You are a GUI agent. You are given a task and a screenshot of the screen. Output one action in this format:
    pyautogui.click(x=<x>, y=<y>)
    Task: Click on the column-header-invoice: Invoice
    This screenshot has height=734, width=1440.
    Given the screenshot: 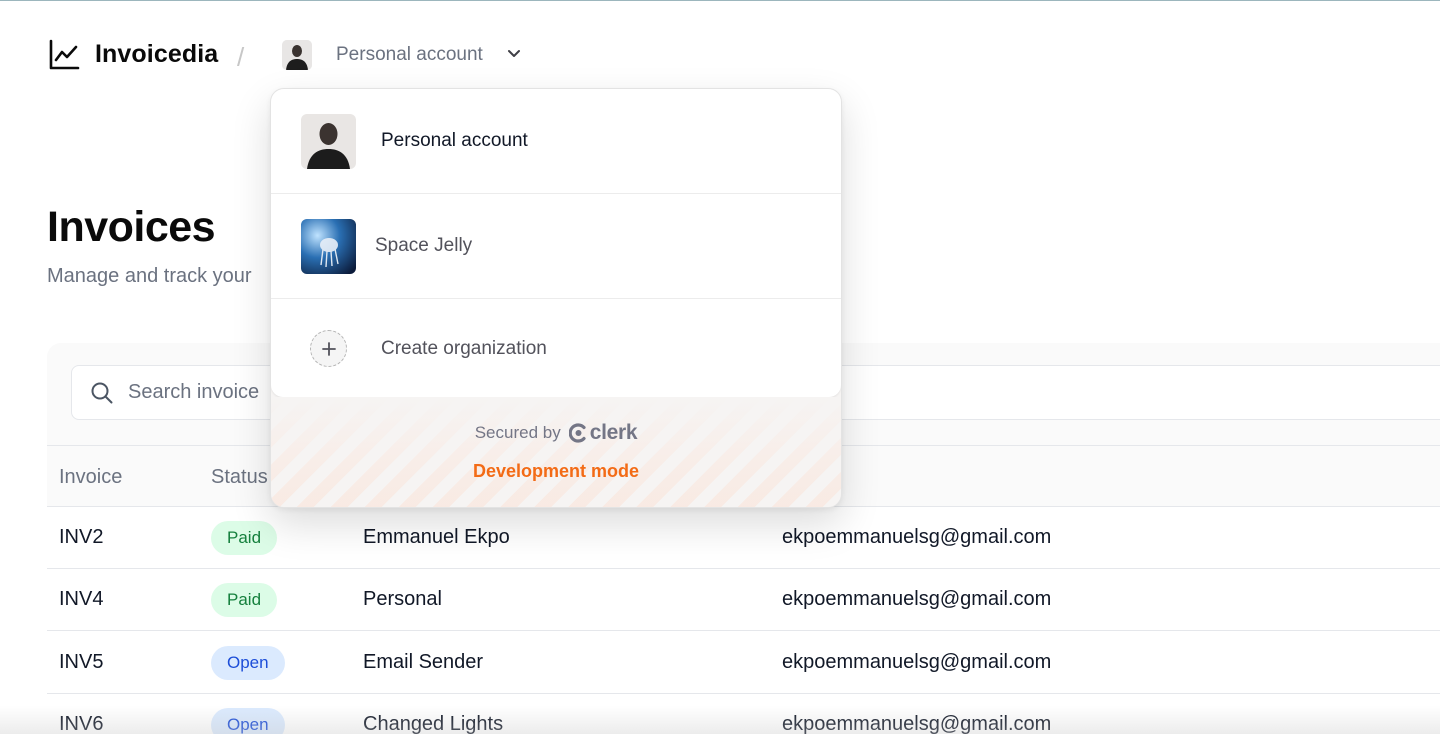 What is the action you would take?
    pyautogui.click(x=90, y=477)
    